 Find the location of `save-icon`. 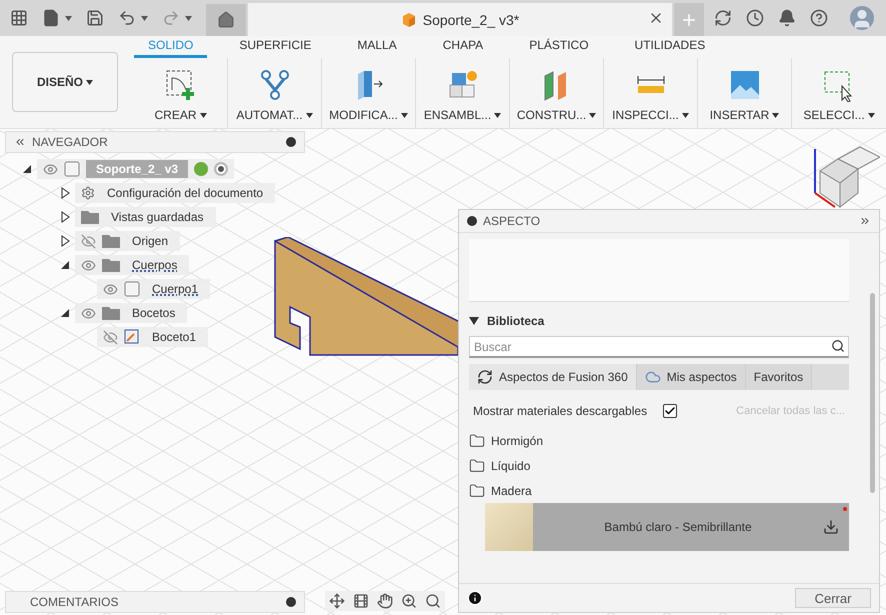

save-icon is located at coordinates (95, 18).